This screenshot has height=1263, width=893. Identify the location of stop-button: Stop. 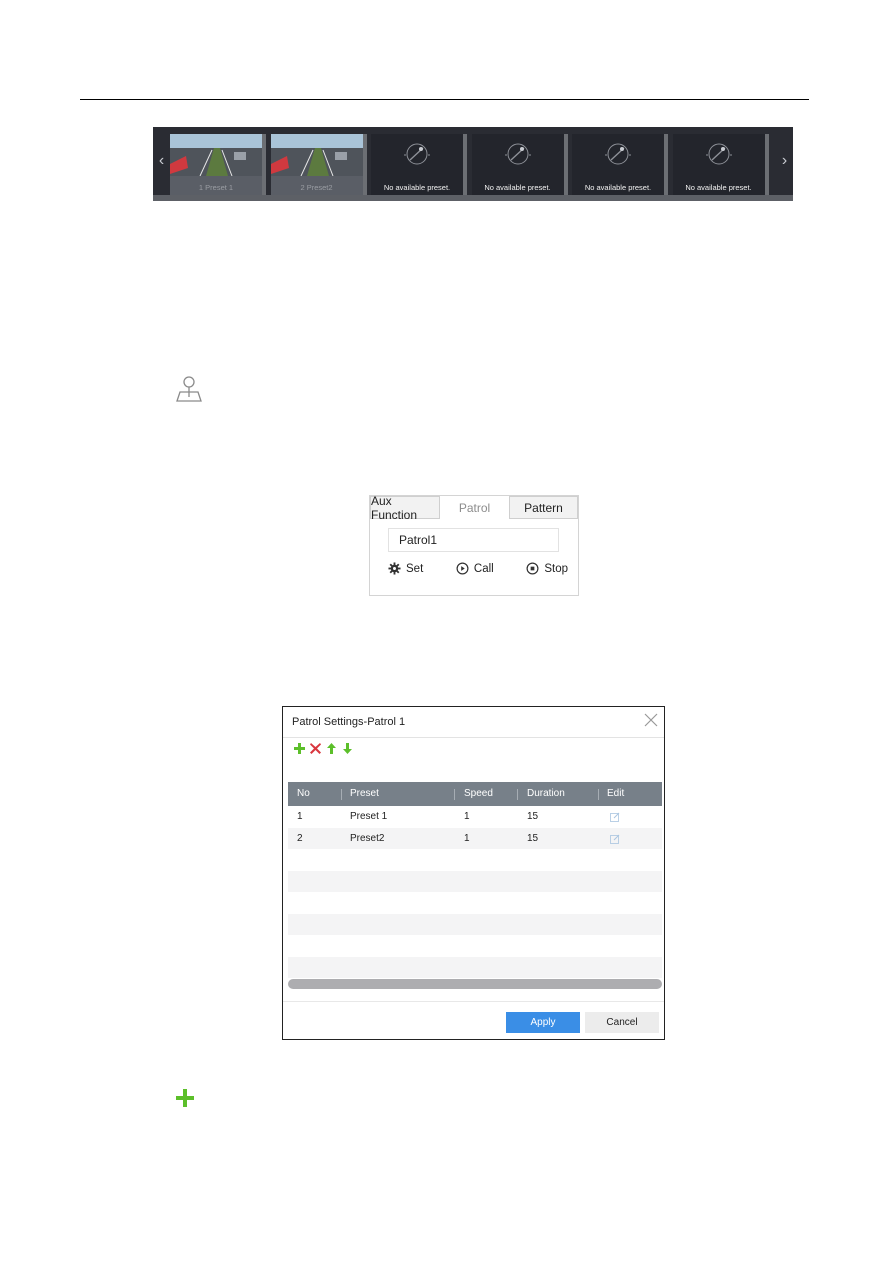
(547, 568).